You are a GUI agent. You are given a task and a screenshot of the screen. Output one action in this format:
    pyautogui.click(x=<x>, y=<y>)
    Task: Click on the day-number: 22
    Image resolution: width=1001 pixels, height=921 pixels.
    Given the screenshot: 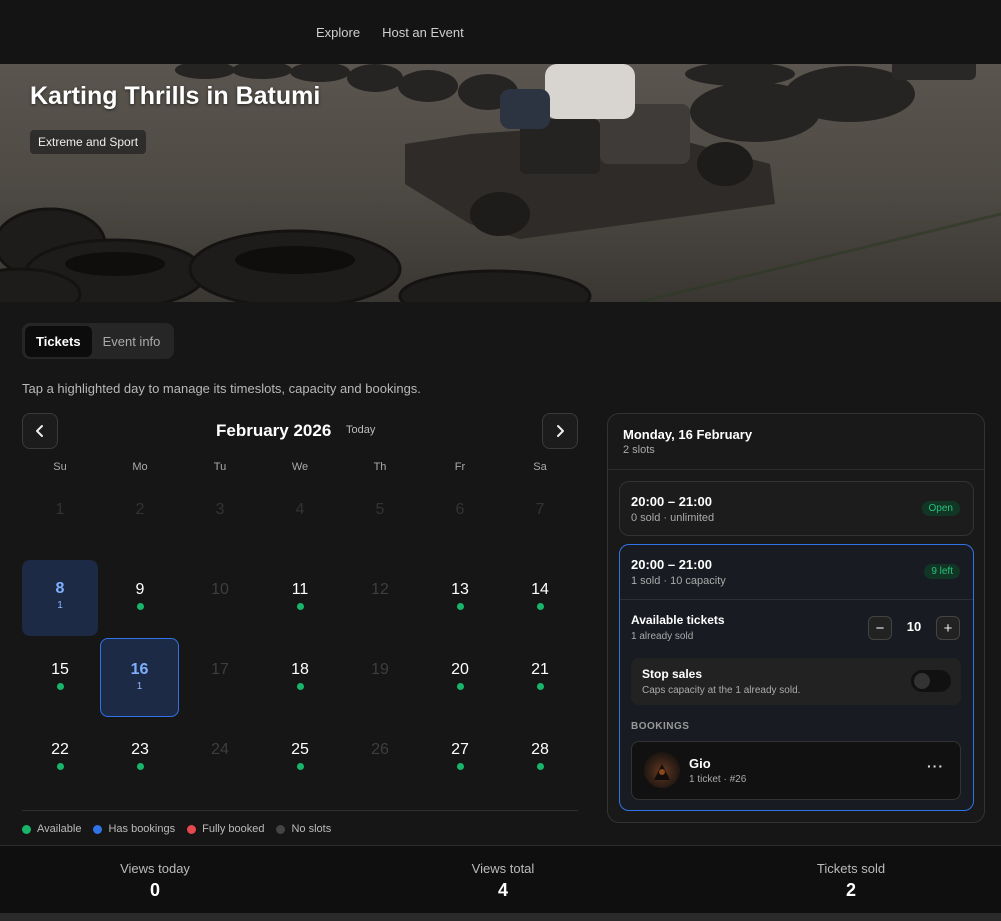 What is the action you would take?
    pyautogui.click(x=60, y=749)
    